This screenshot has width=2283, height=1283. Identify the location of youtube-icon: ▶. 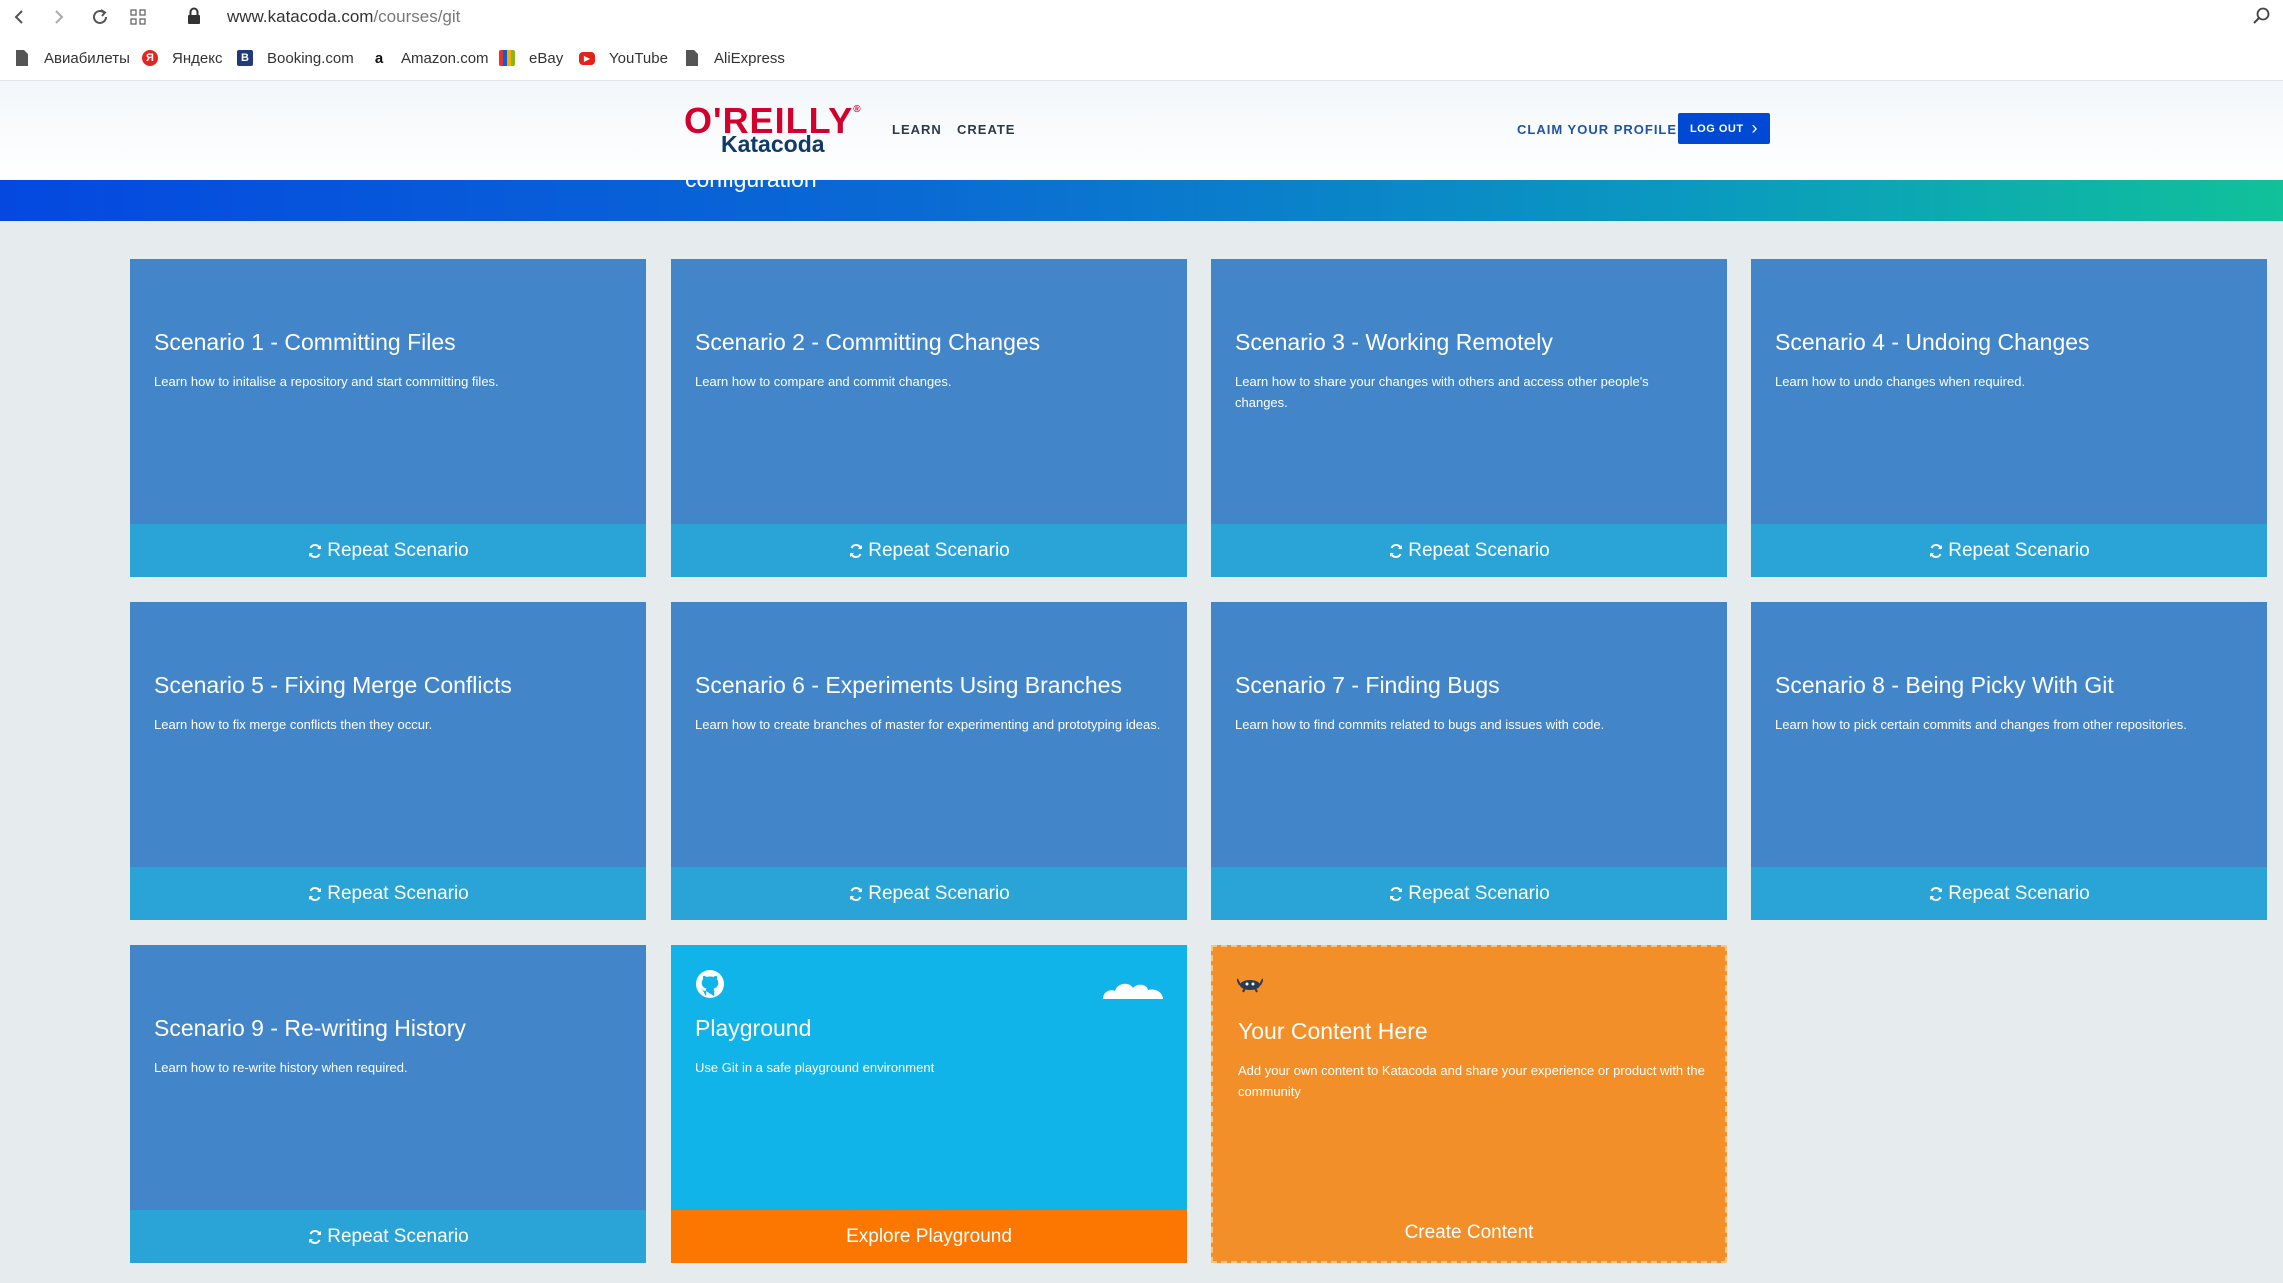
(587, 58).